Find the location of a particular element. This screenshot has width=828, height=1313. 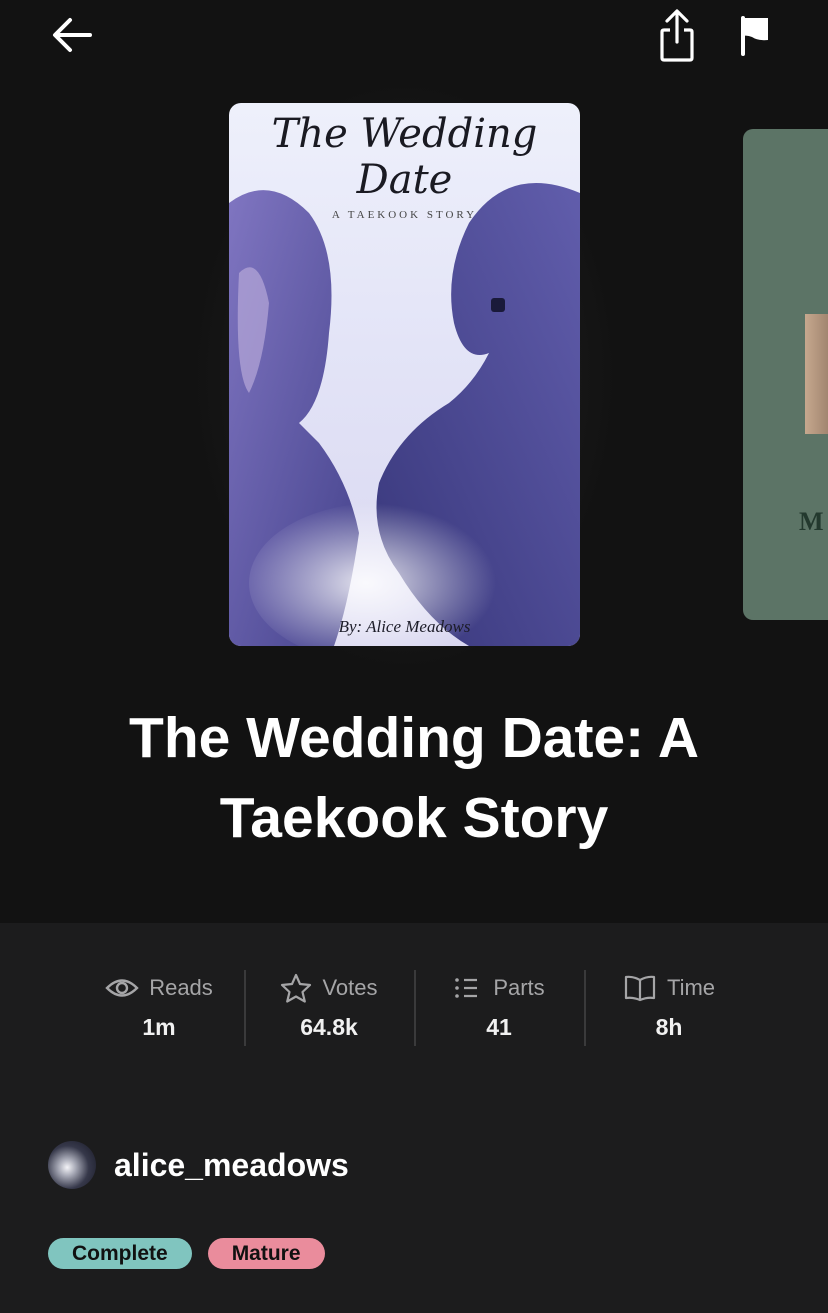

author-username: alice_meadows is located at coordinates (231, 1165).